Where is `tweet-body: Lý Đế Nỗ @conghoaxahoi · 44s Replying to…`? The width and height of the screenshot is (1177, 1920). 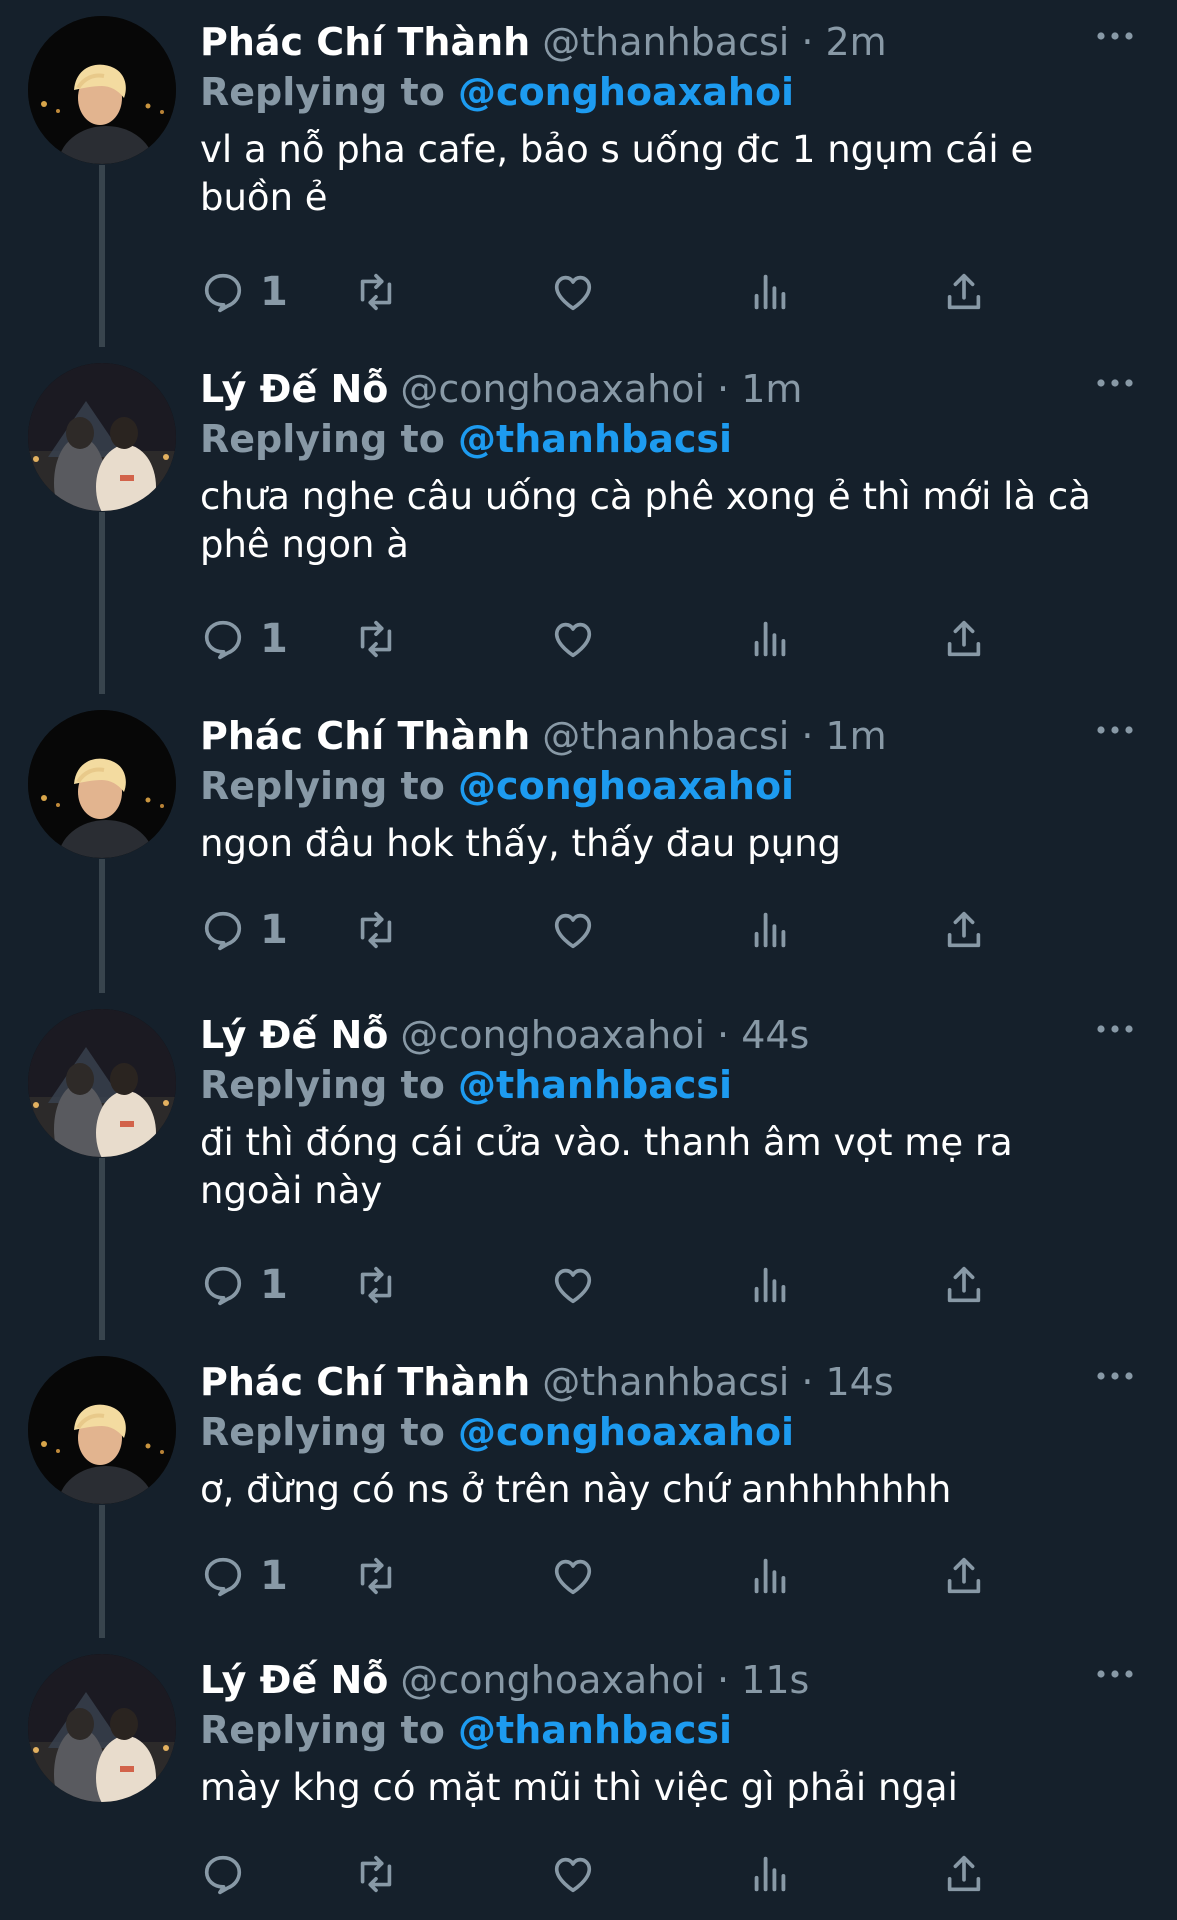
tweet-body: Lý Đế Nỗ @conghoaxahoi · 44s Replying to… is located at coordinates (658, 1114).